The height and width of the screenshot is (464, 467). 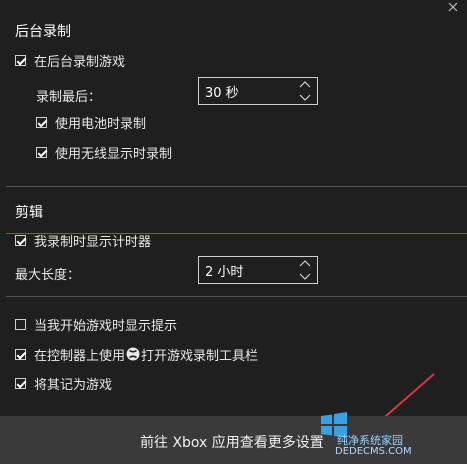 I want to click on xbox-icon, so click(x=133, y=354).